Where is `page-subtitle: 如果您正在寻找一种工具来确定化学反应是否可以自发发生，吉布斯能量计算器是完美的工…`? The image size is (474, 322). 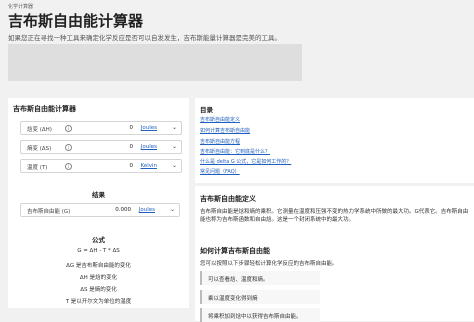
page-subtitle: 如果您正在寻找一种工具来确定化学反应是否可以自发发生，吉布斯能量计算器是完美的工… is located at coordinates (144, 38).